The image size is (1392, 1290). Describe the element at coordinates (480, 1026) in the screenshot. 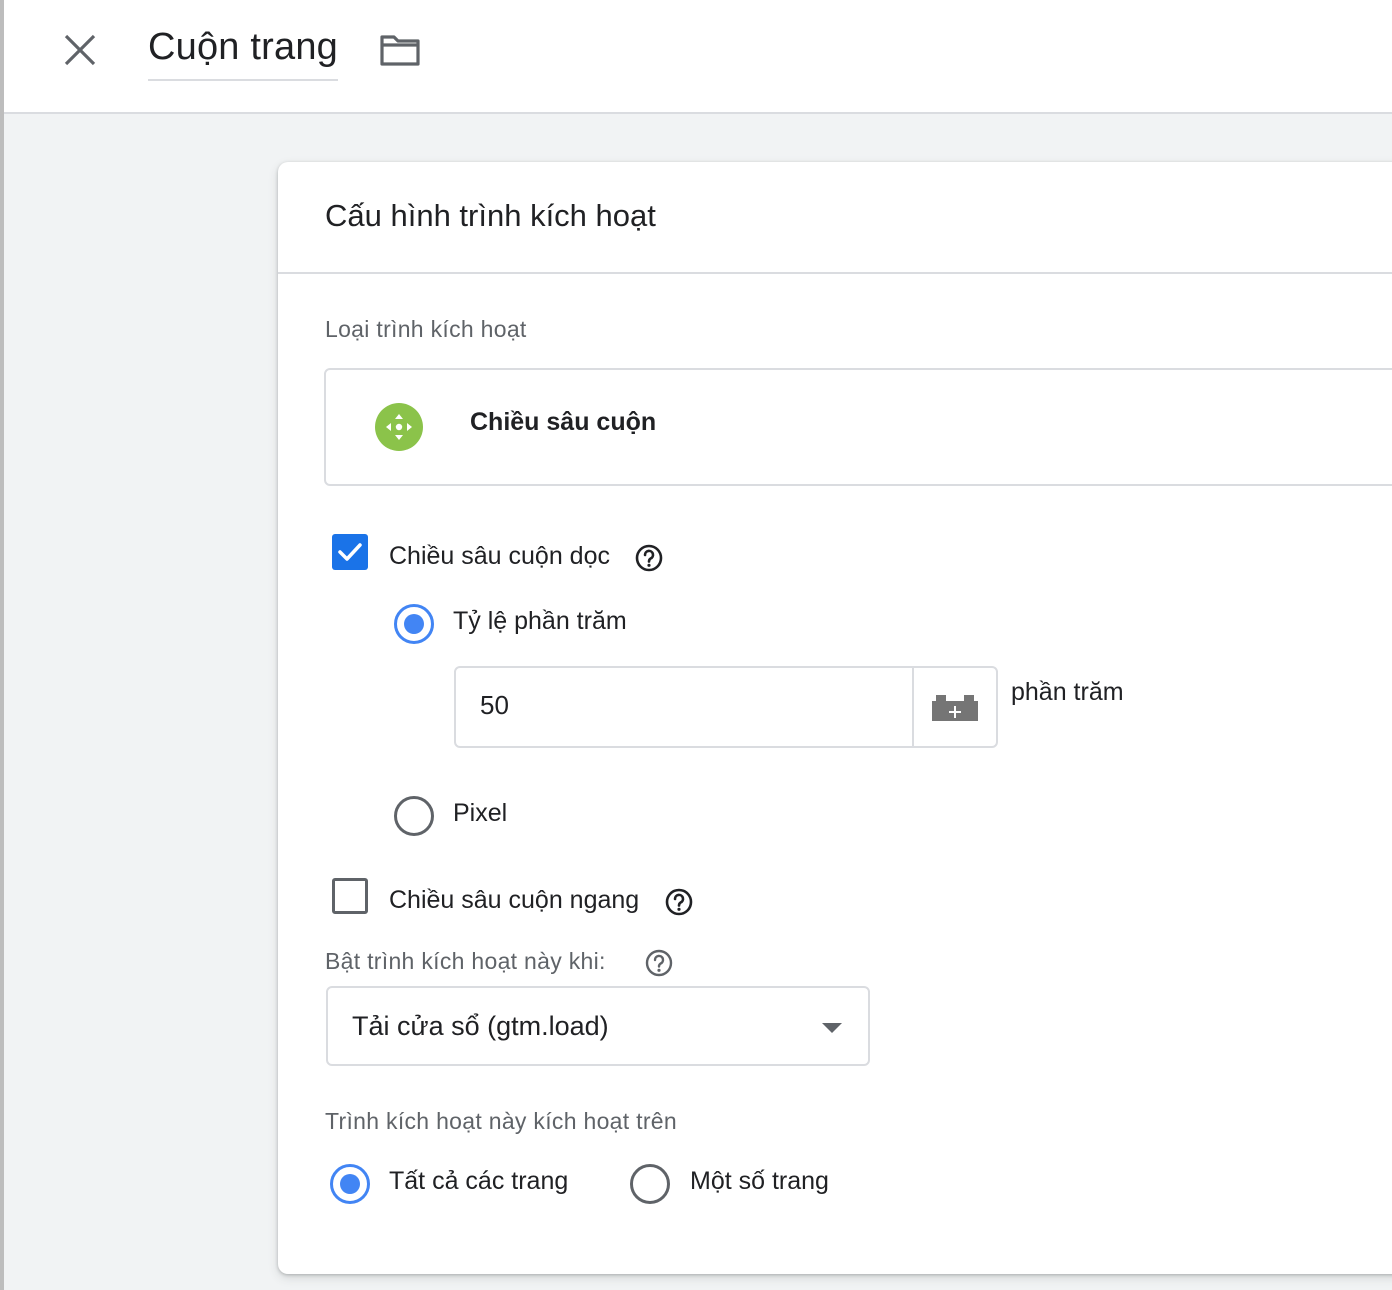

I see `enable-when-value: Tải cửa sổ (gtm.load)` at that location.